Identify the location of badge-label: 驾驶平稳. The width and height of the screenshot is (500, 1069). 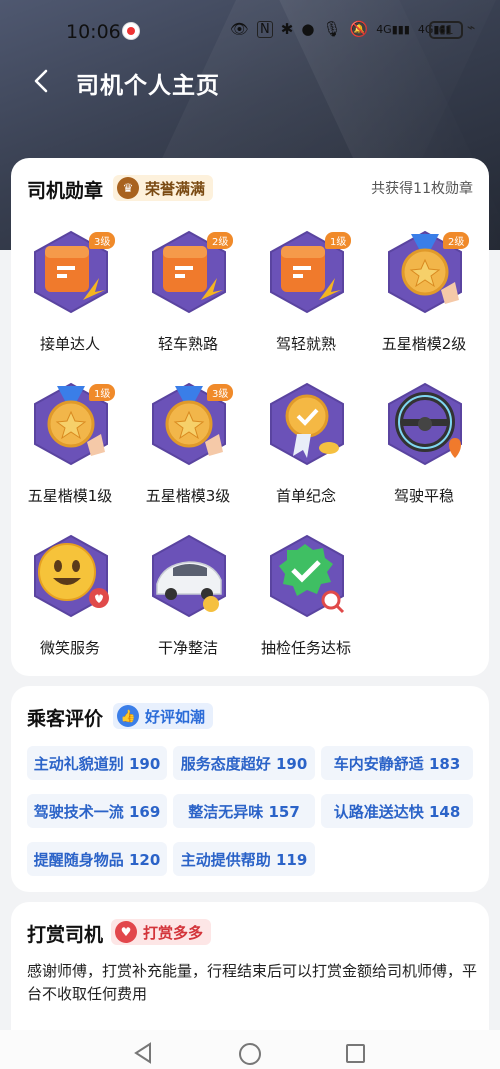
(423, 496).